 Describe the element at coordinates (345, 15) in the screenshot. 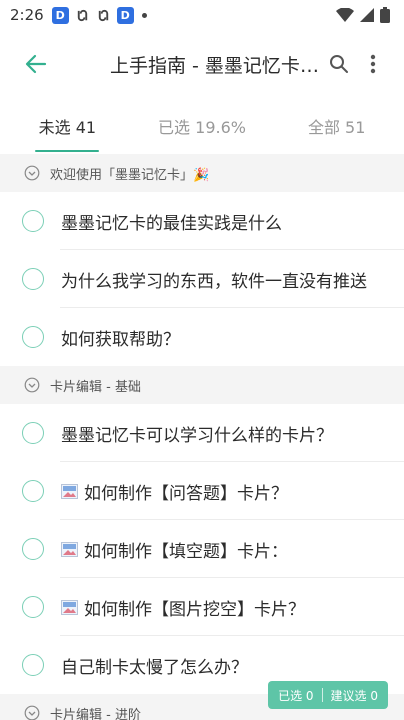

I see `wifi-icon` at that location.